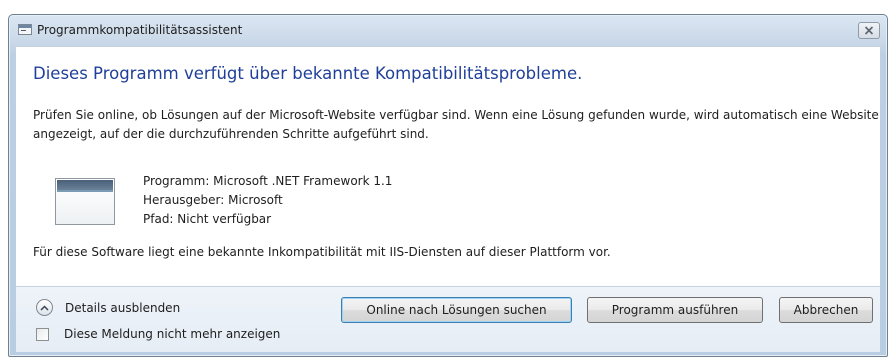 The width and height of the screenshot is (895, 362). Describe the element at coordinates (213, 200) in the screenshot. I see `publisher: Herausgeber: Microsoft` at that location.